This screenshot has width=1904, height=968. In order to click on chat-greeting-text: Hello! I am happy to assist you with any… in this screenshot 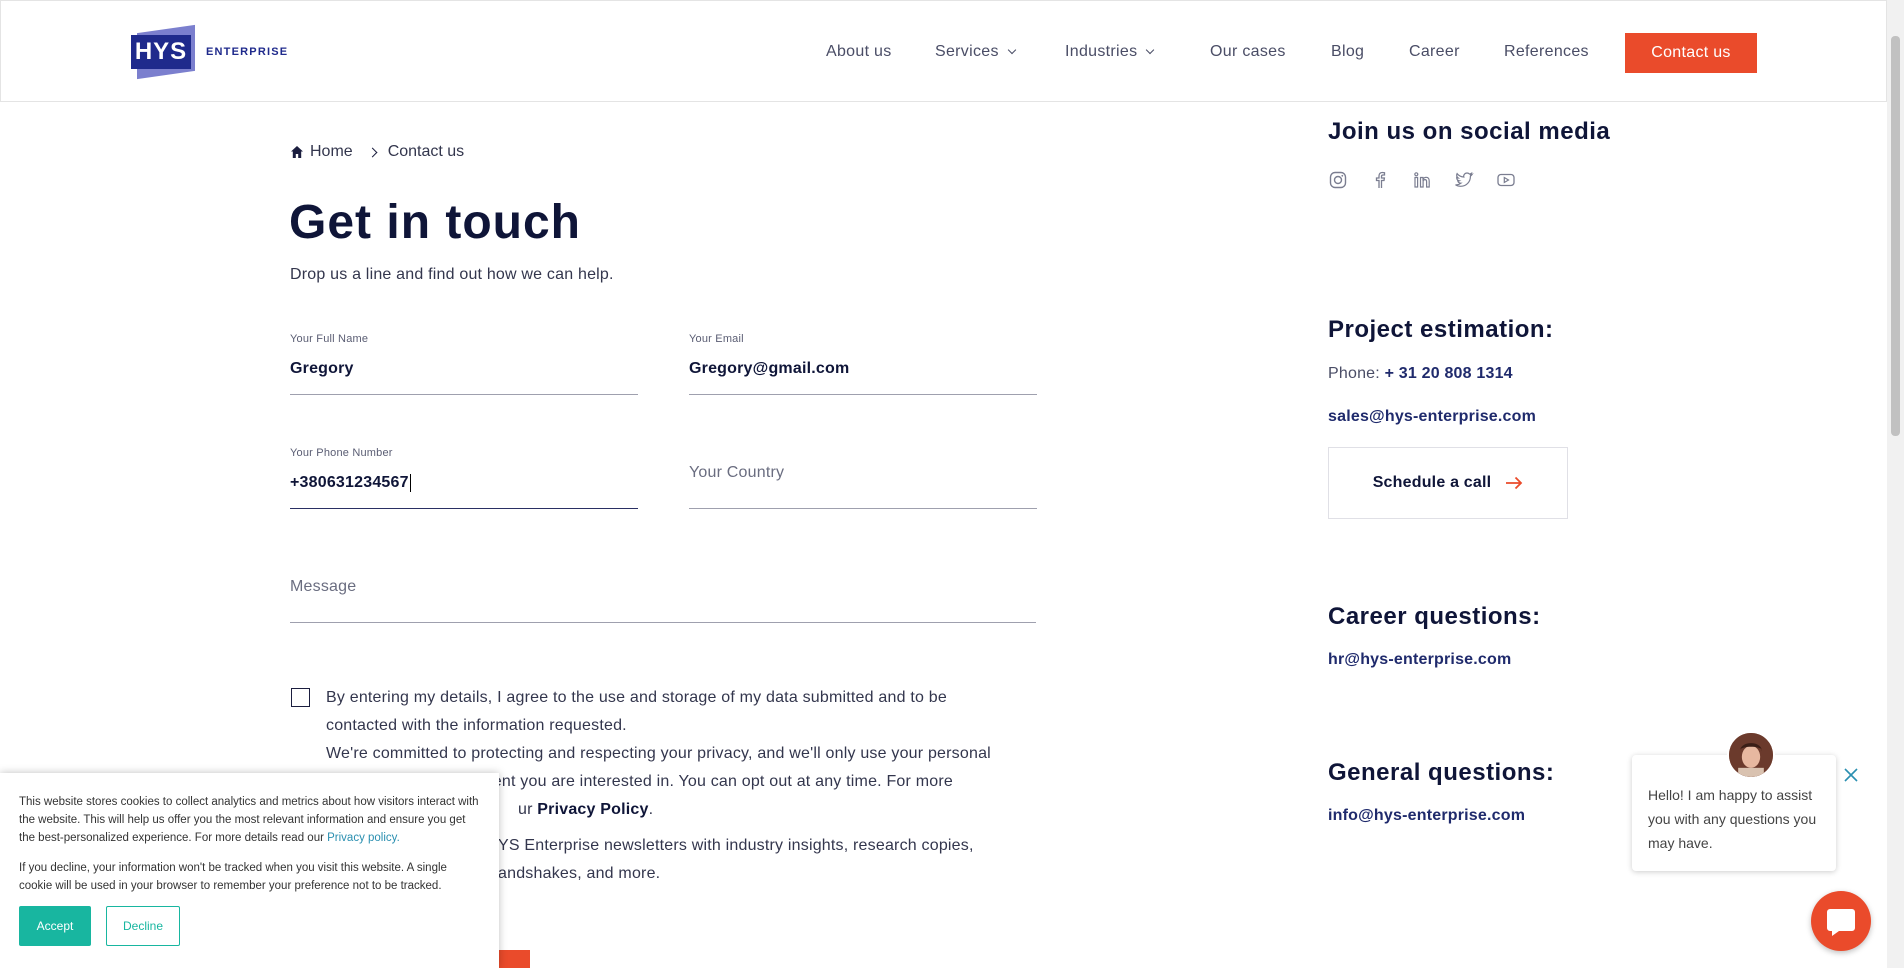, I will do `click(1732, 819)`.